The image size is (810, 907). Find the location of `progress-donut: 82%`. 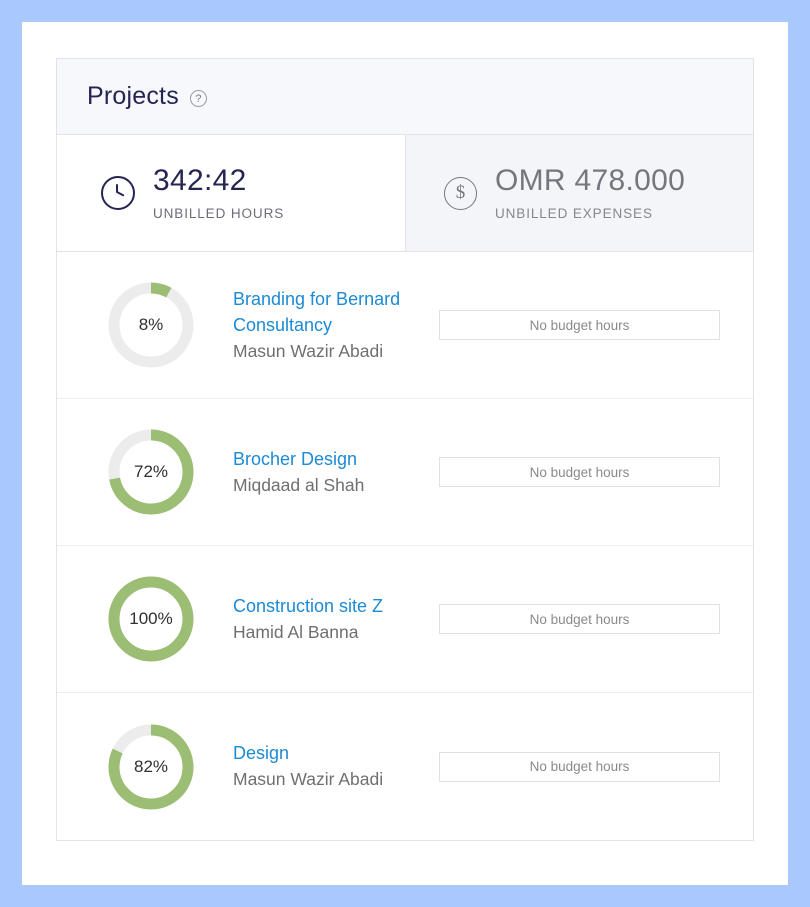

progress-donut: 82% is located at coordinates (151, 767).